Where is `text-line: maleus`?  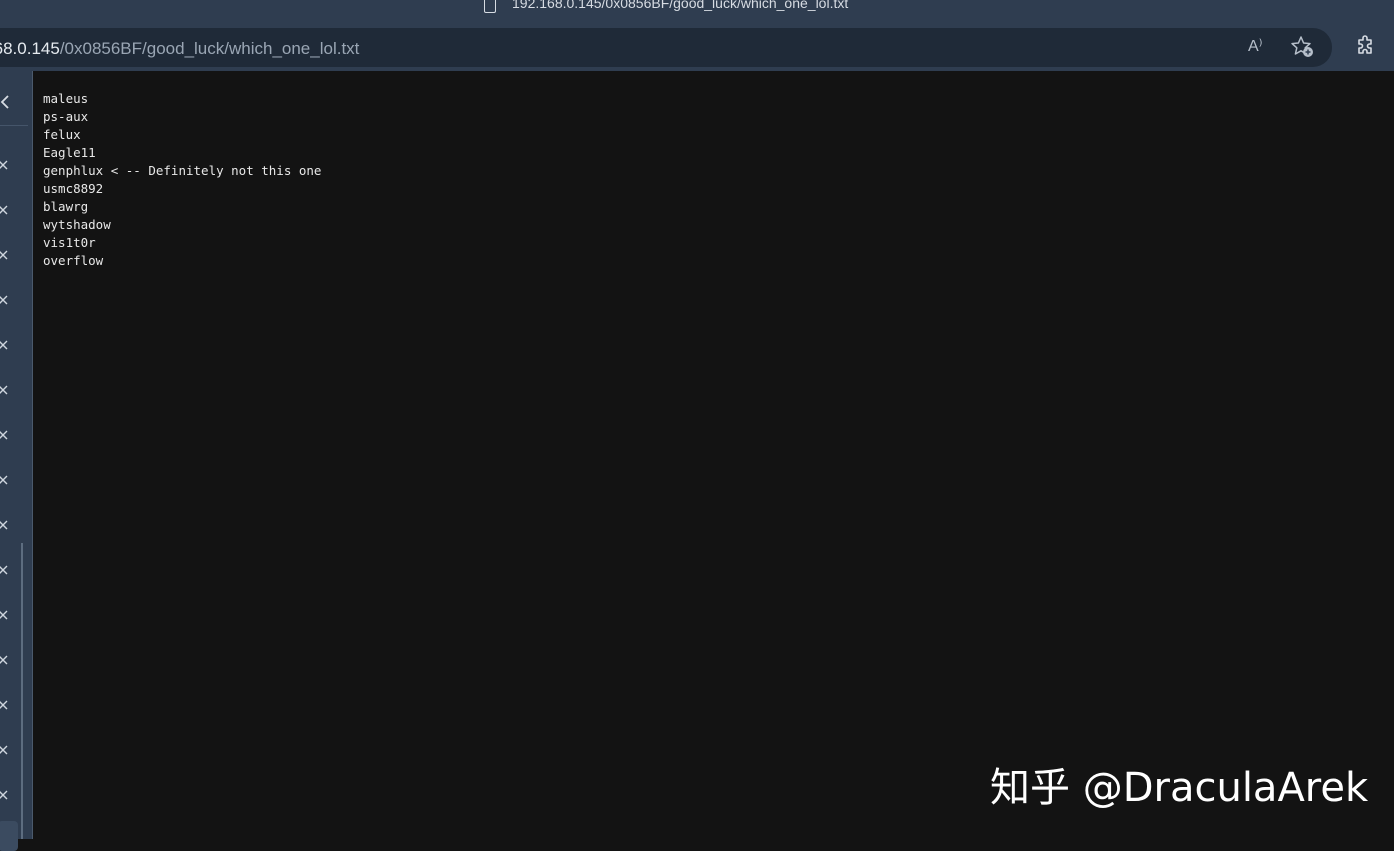 text-line: maleus is located at coordinates (66, 98).